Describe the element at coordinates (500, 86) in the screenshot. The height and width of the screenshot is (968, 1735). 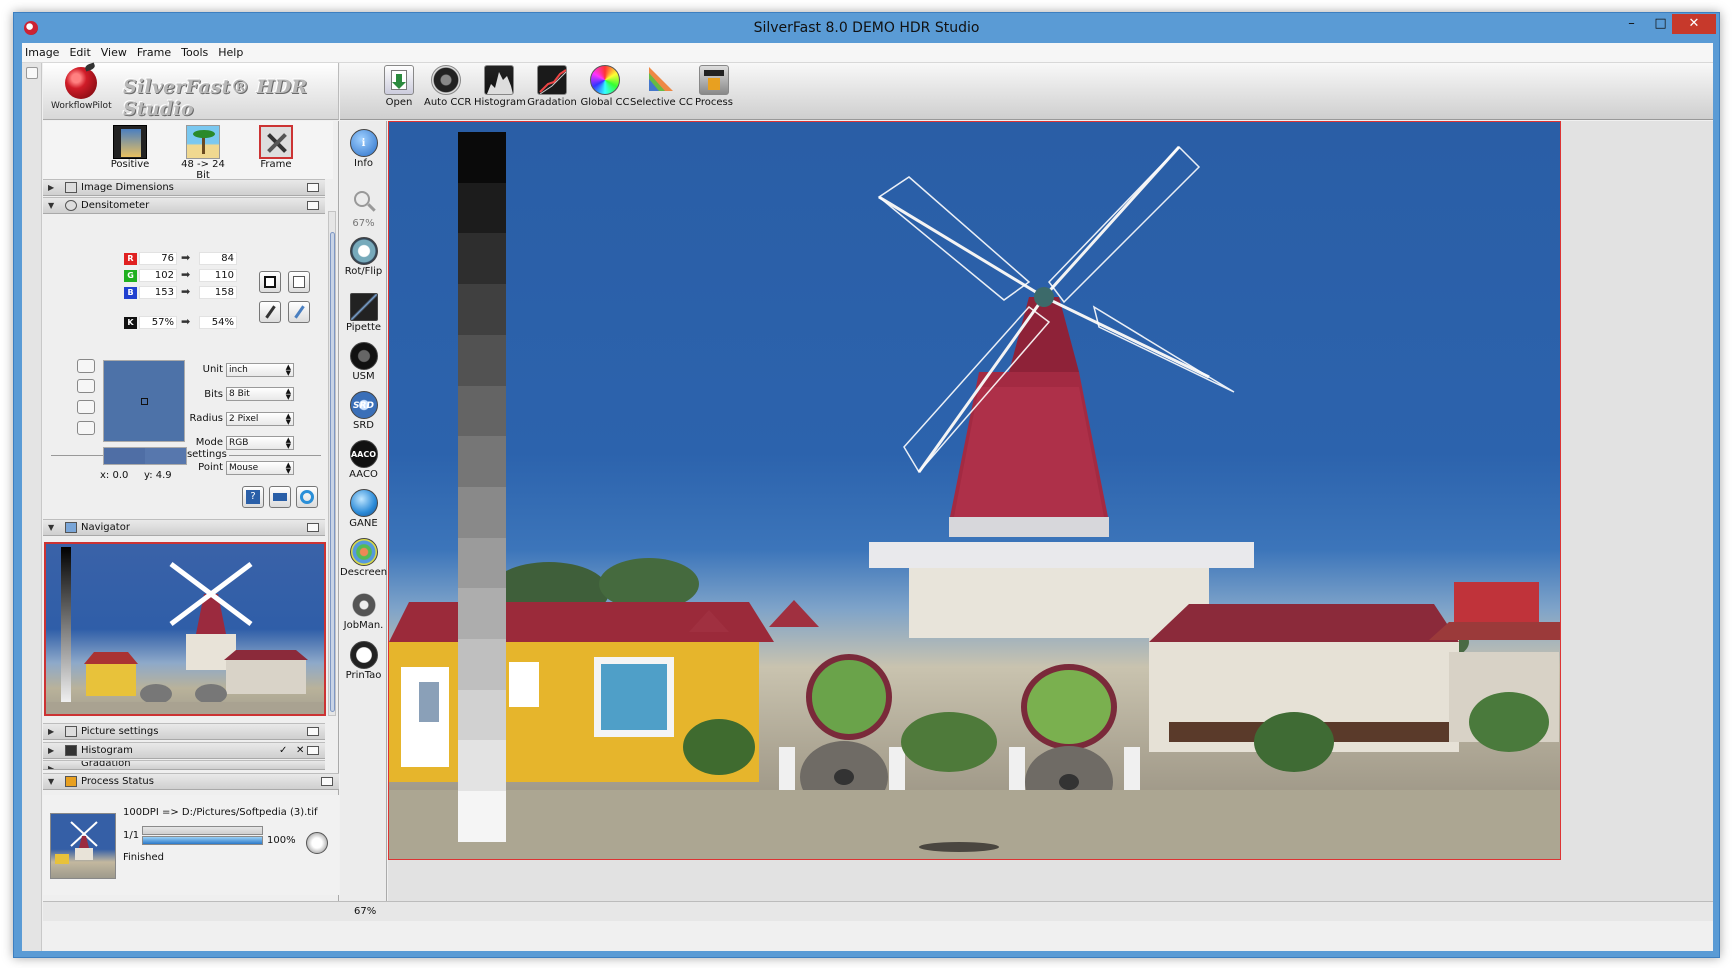
I see `toolbar-histogram-button: Histogram` at that location.